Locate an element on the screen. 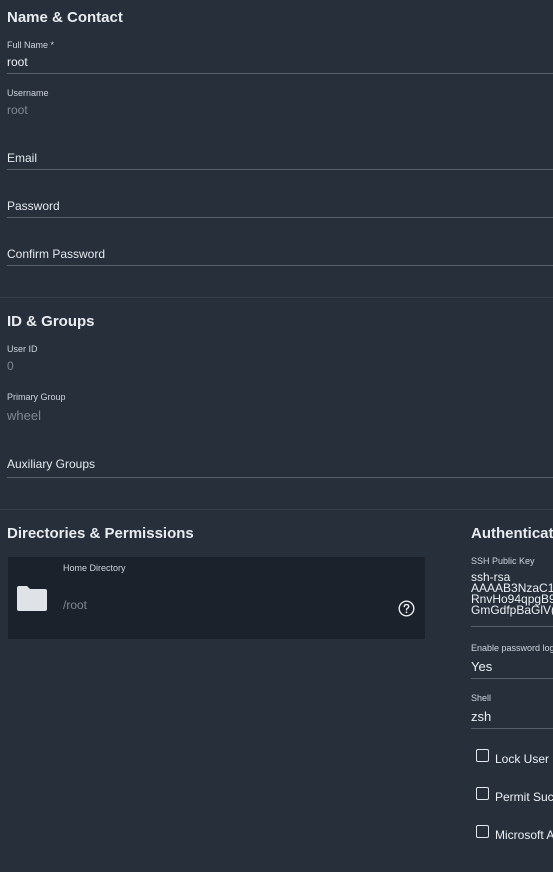  ssh-key-underline is located at coordinates (512, 626).